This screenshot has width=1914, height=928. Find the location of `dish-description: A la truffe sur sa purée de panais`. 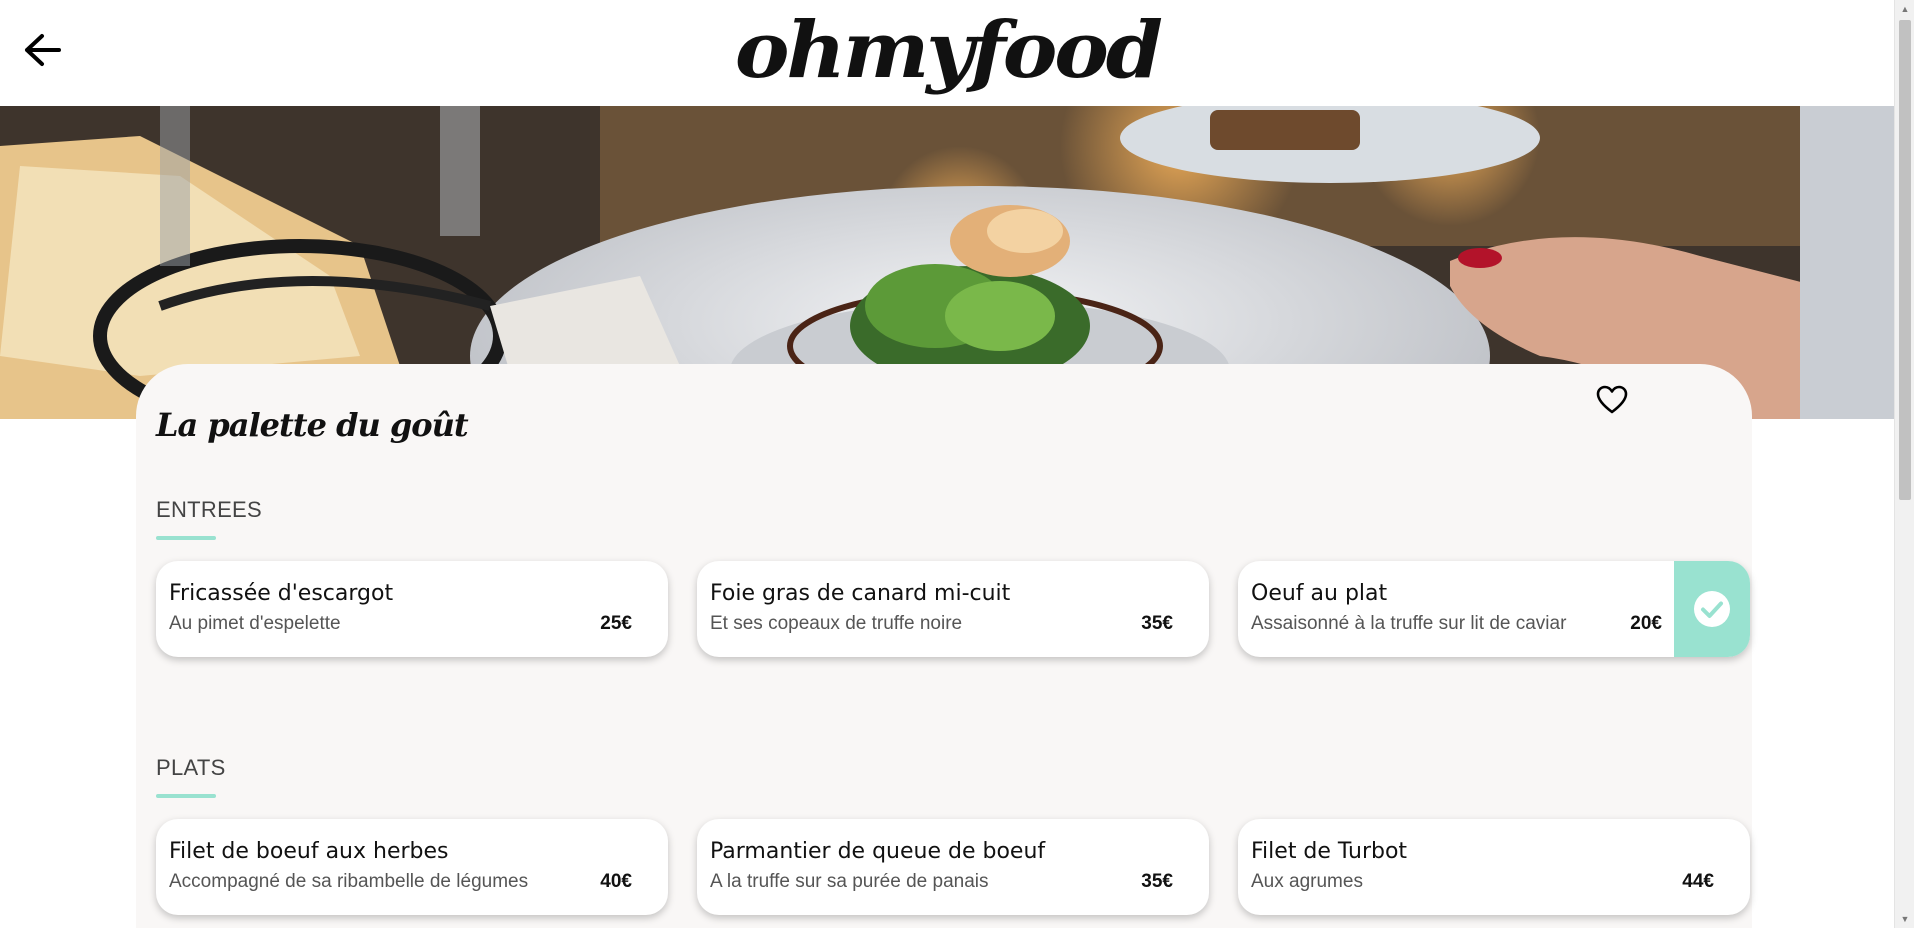

dish-description: A la truffe sur sa purée de panais is located at coordinates (849, 881).